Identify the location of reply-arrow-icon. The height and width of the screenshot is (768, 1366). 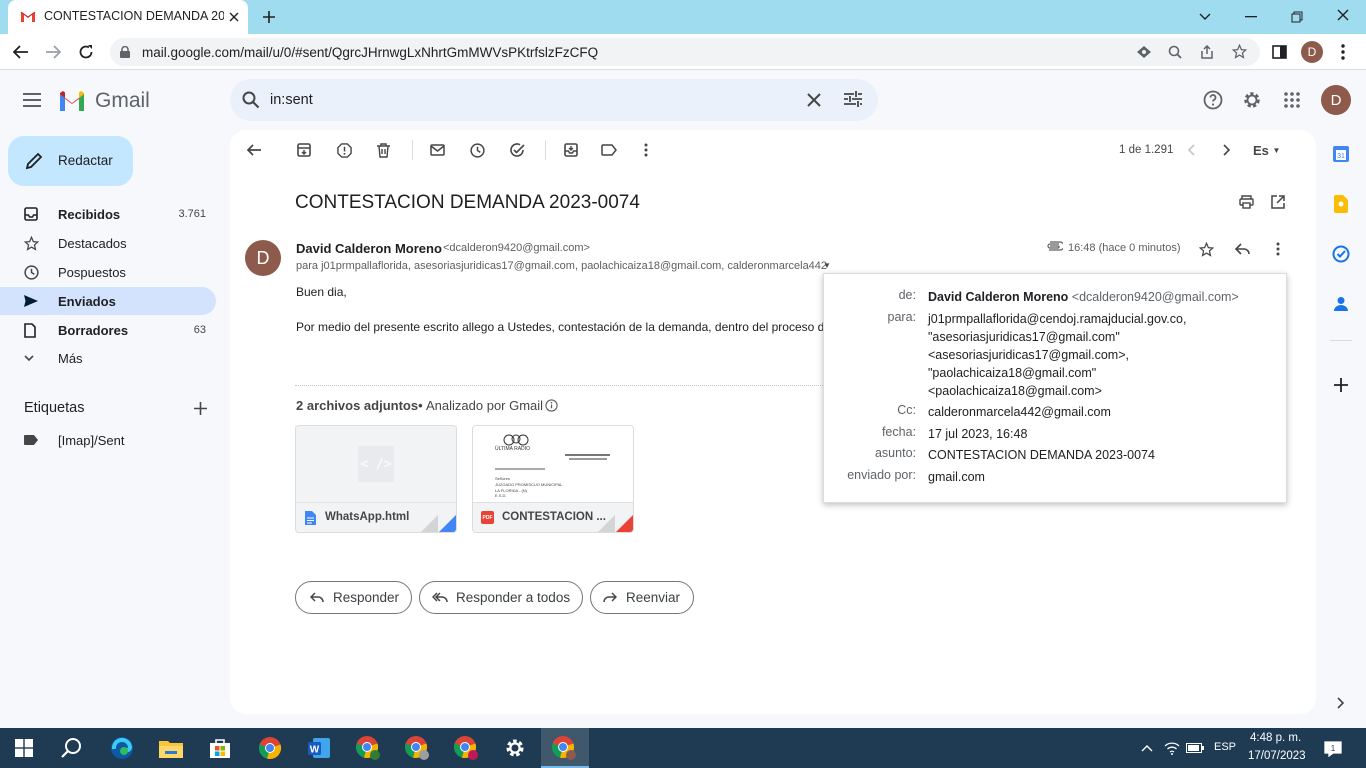
(317, 597).